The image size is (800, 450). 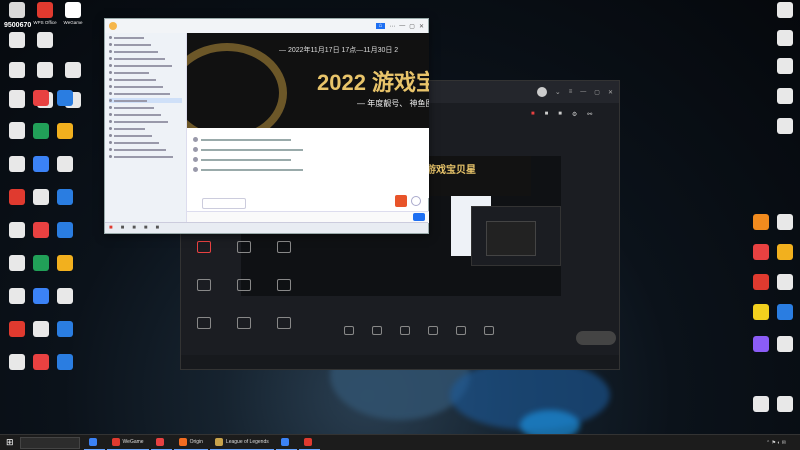 What do you see at coordinates (541, 92) in the screenshot?
I see `avatar` at bounding box center [541, 92].